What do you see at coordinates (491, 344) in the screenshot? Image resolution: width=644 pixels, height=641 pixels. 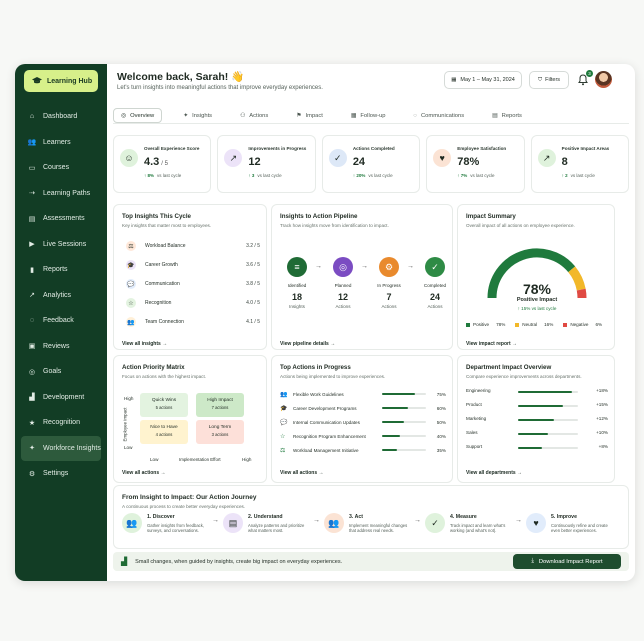 I see `view-impact-report-link: View impact report →` at bounding box center [491, 344].